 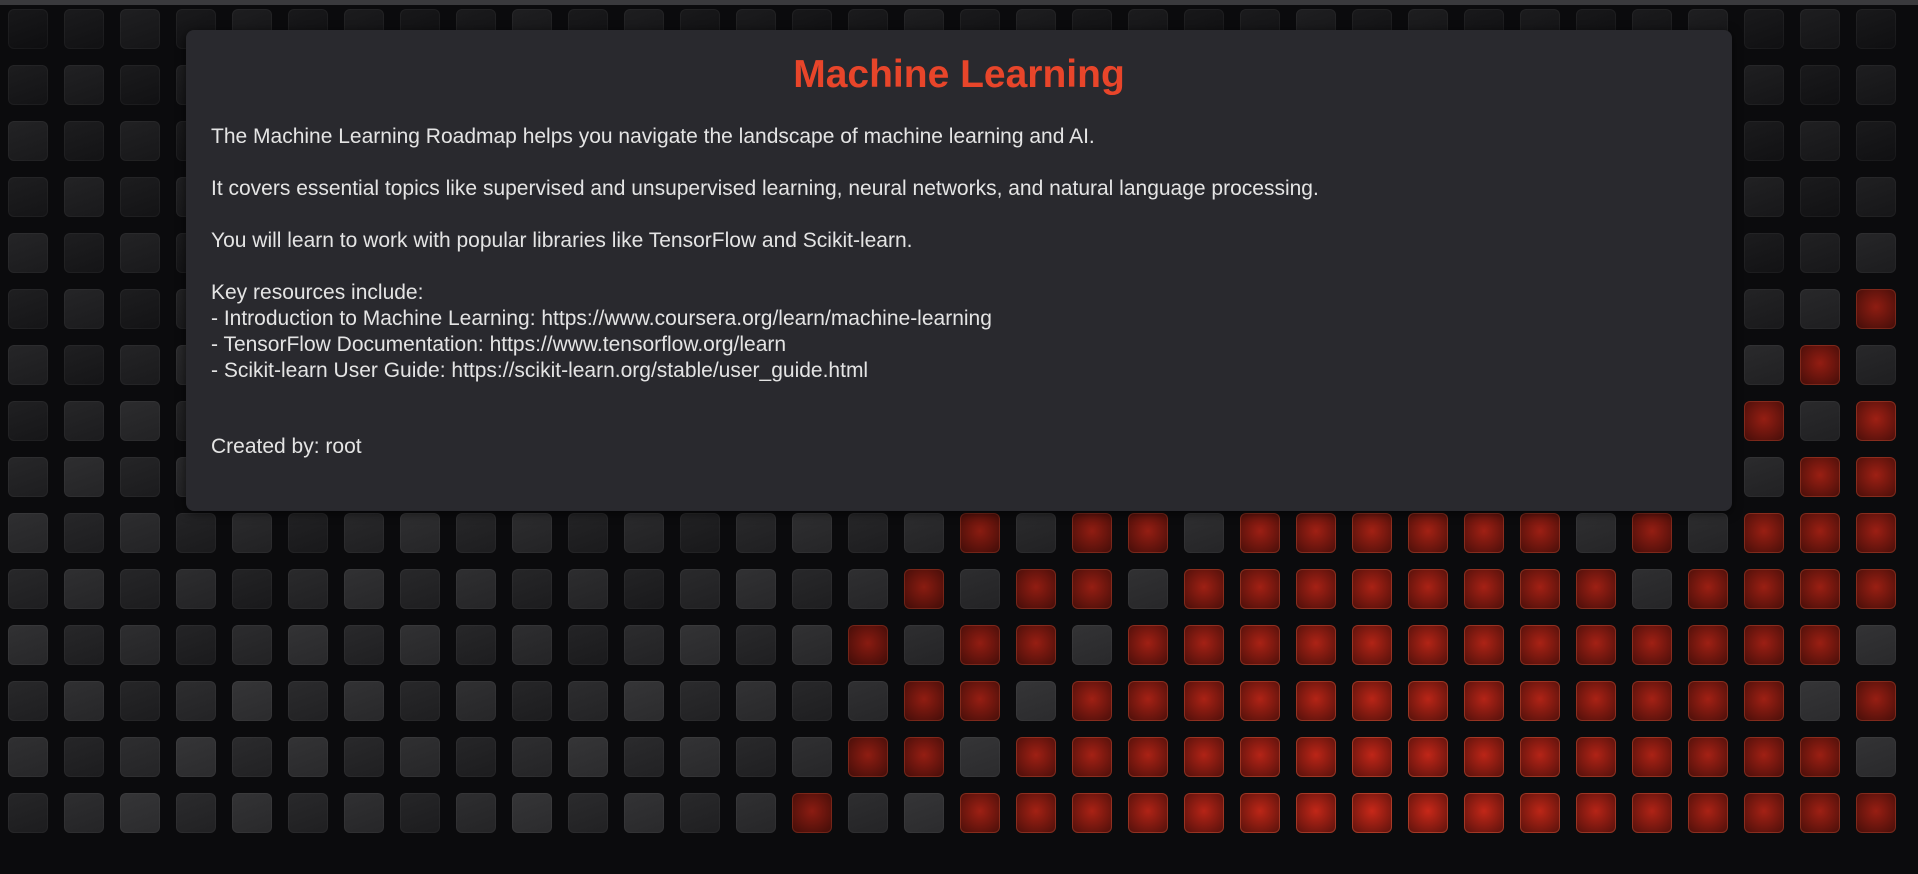 I want to click on created-by-credit: Created by: root, so click(x=286, y=446).